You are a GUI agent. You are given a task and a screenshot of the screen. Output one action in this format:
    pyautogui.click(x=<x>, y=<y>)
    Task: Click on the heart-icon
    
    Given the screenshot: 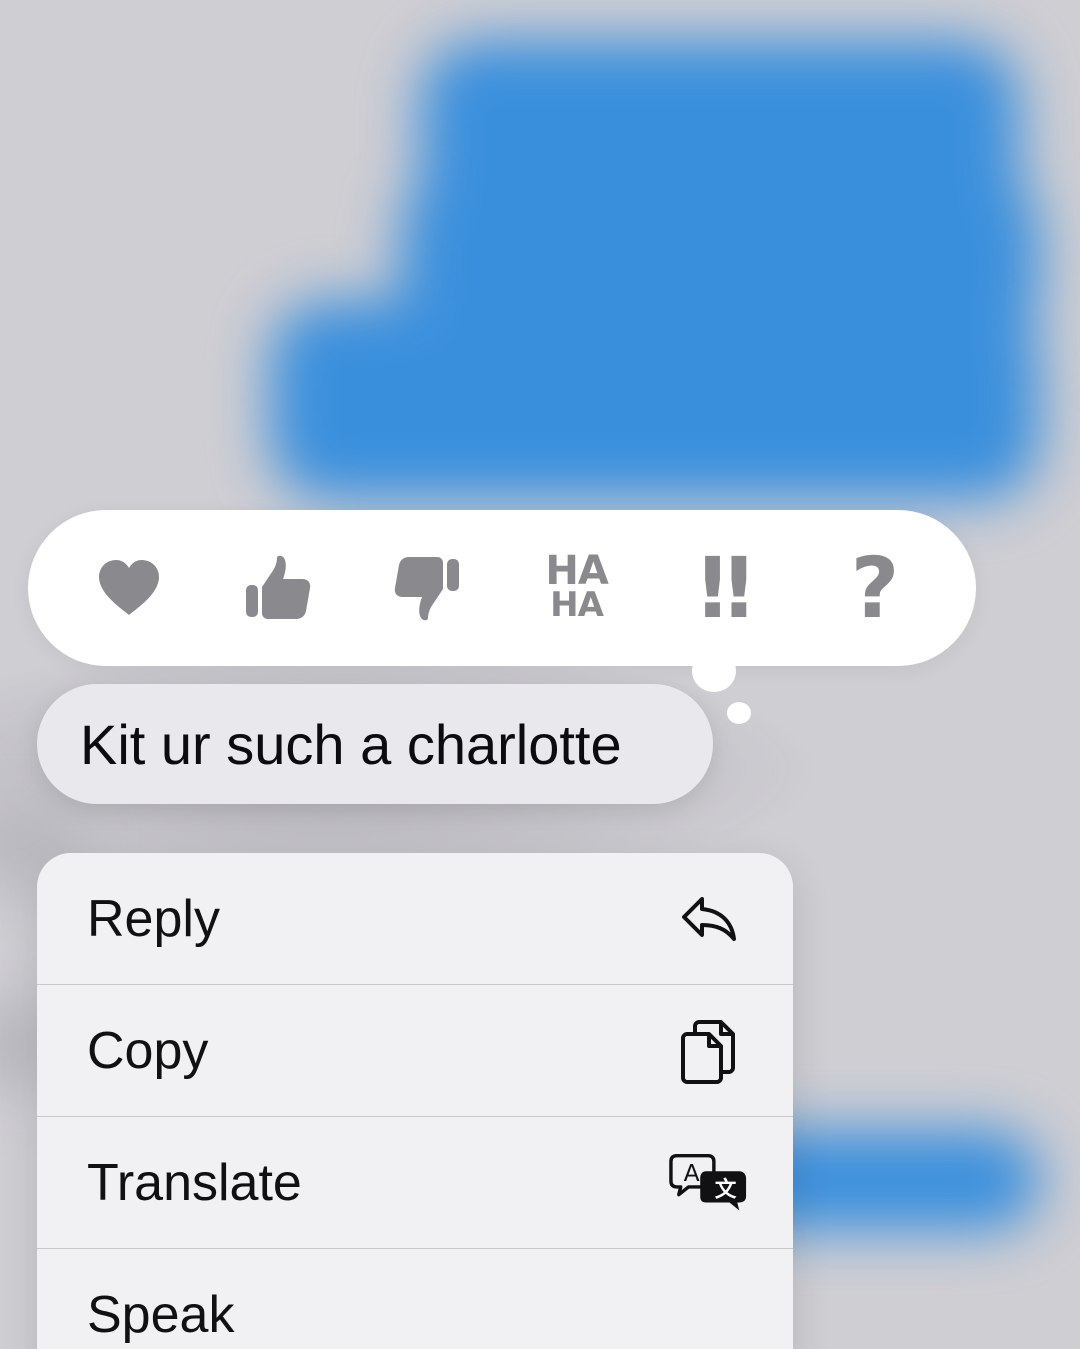 What is the action you would take?
    pyautogui.click(x=129, y=587)
    